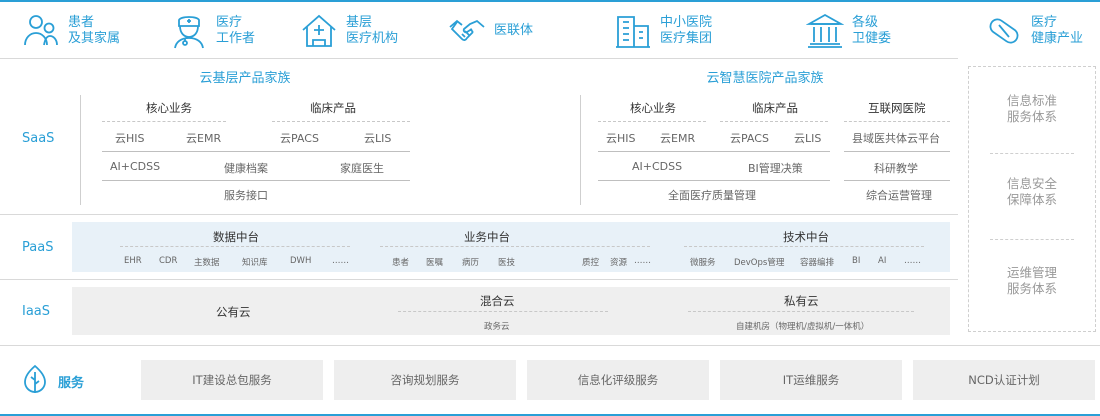 The width and height of the screenshot is (1100, 416). What do you see at coordinates (487, 237) in the screenshot?
I see `business-platform-title: 业务中台` at bounding box center [487, 237].